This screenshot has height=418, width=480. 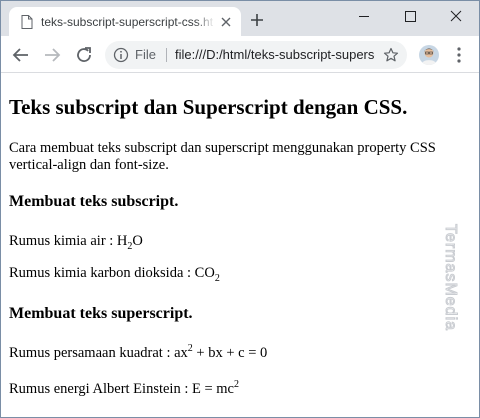 I want to click on co2-formula-line: Rumus kimia karbon dioksida : CO2, so click(x=114, y=274).